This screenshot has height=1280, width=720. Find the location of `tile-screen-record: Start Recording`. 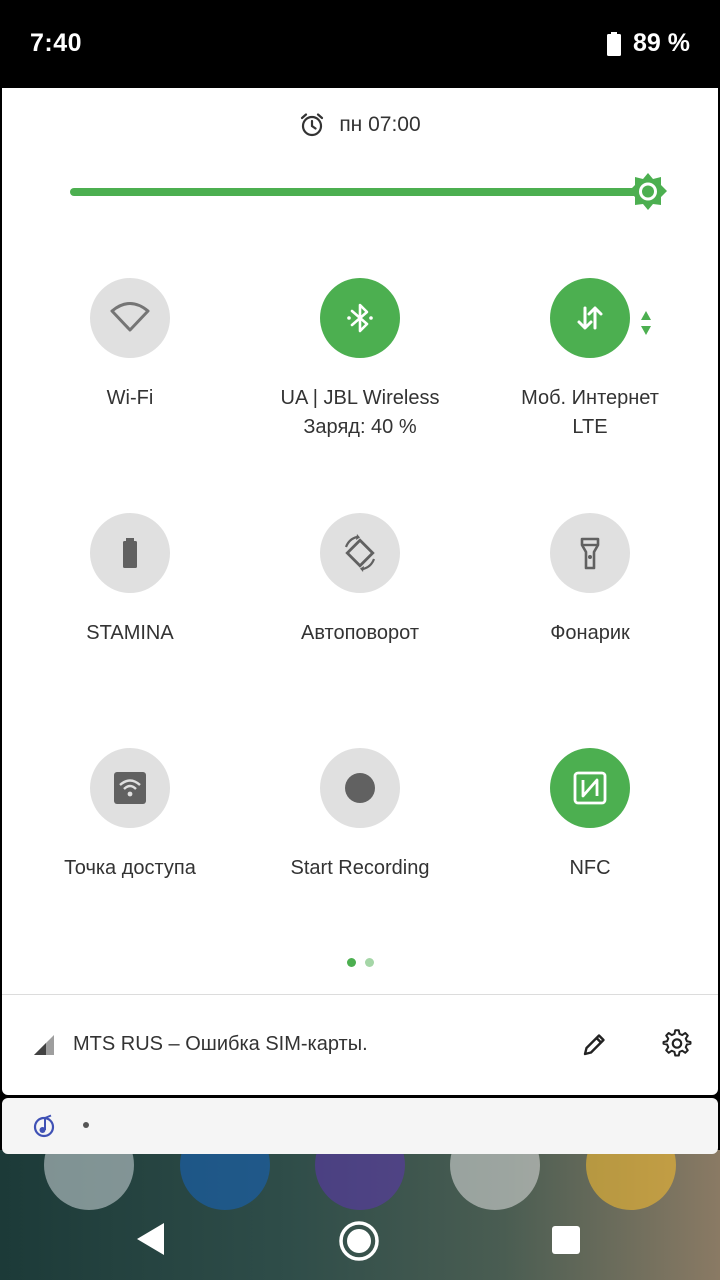

tile-screen-record: Start Recording is located at coordinates (360, 815).